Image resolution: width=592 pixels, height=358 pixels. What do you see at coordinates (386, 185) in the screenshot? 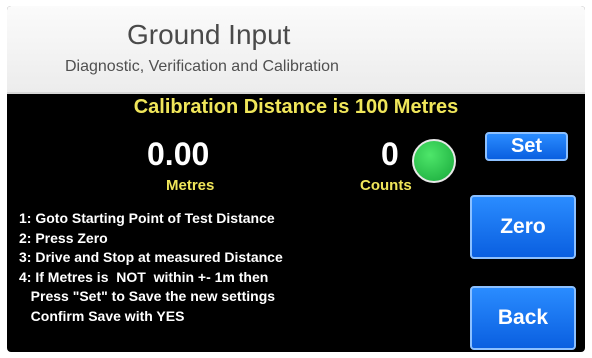
I see `counts-label: Counts` at bounding box center [386, 185].